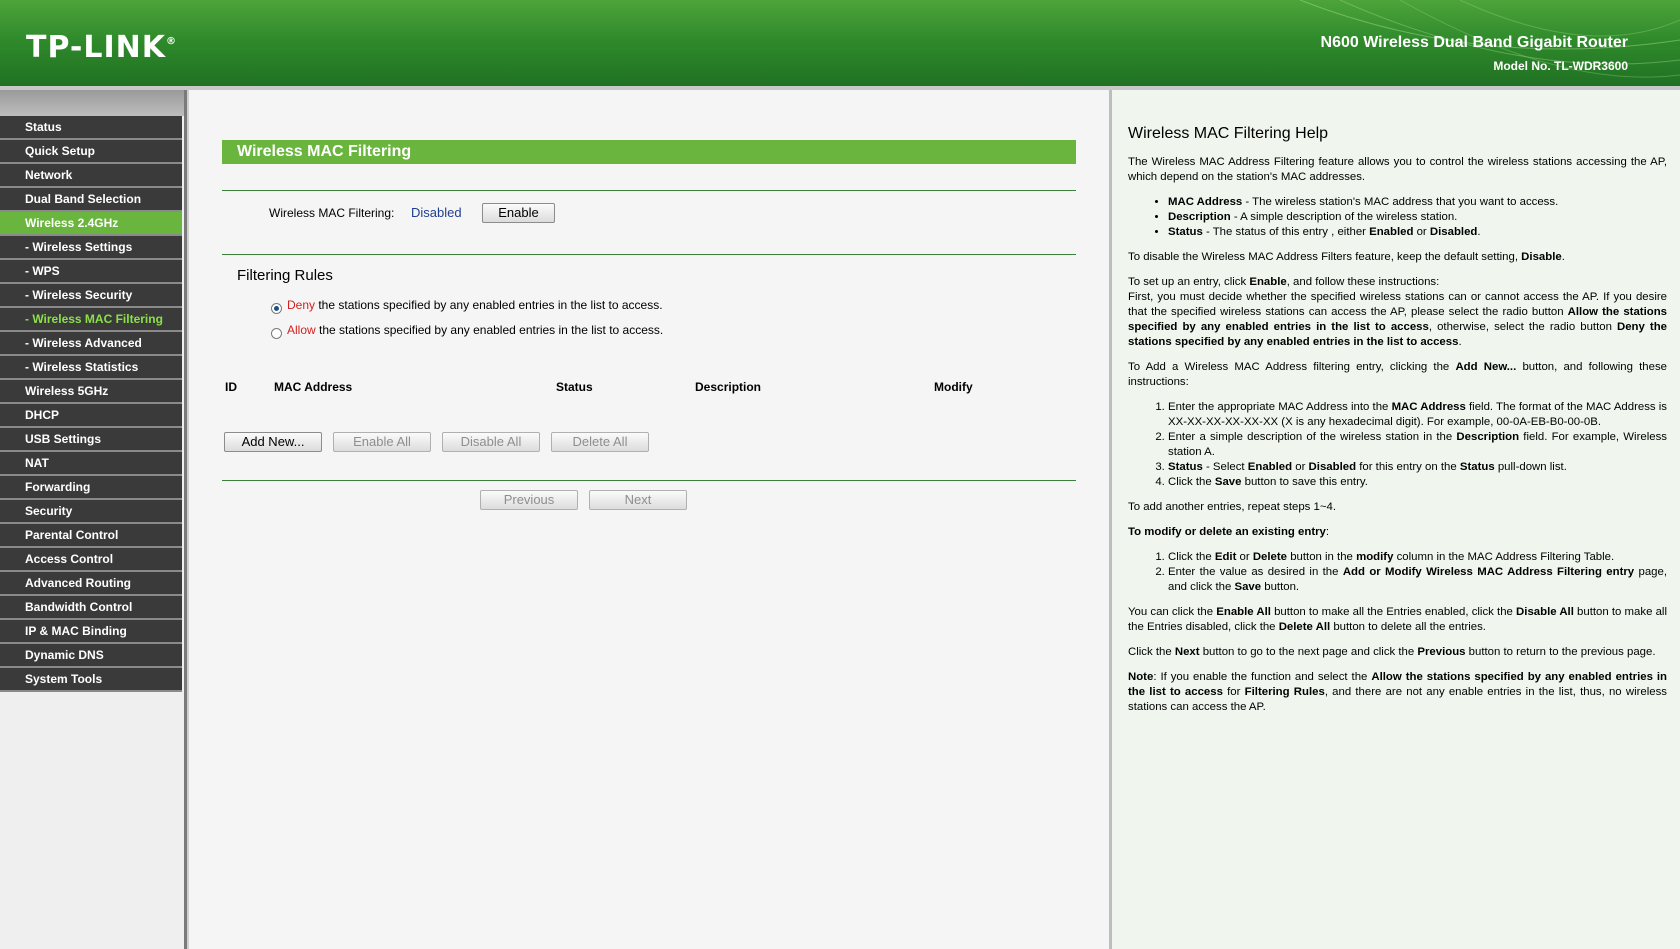  I want to click on sidebar-item-advanced-routing: Advanced Routing, so click(91, 584).